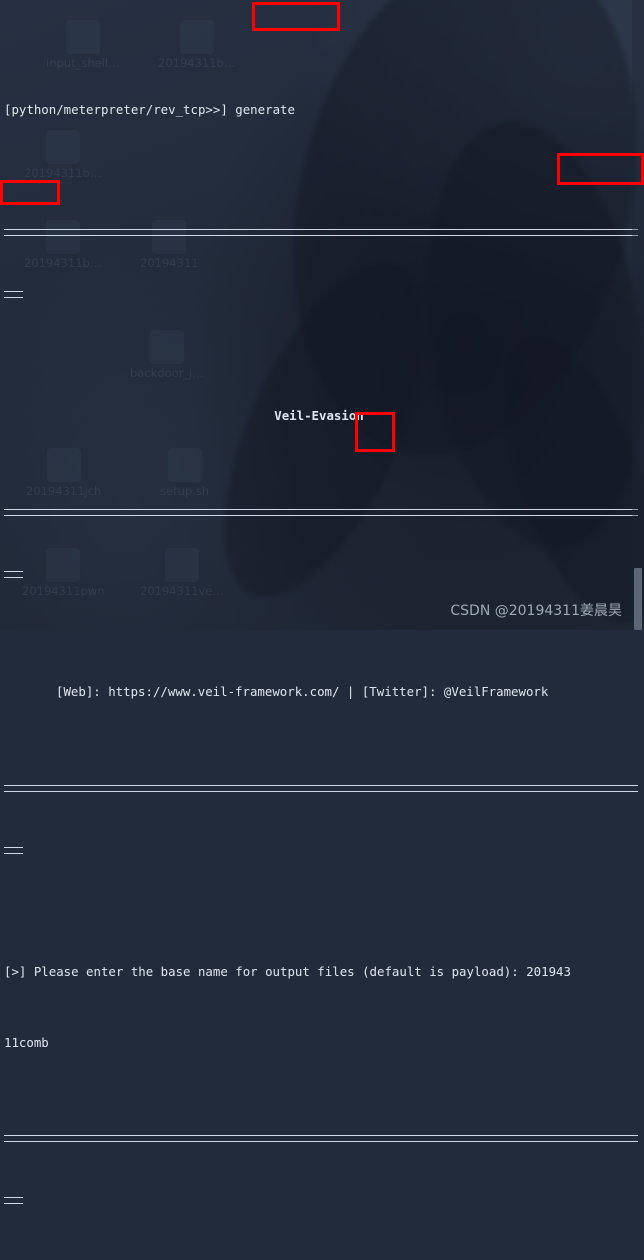  Describe the element at coordinates (265, 109) in the screenshot. I see `typed-command: generate` at that location.